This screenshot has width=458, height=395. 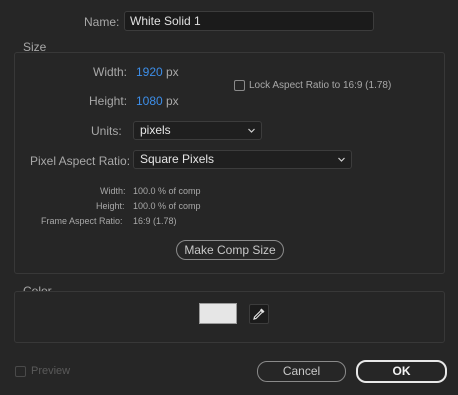 I want to click on info-width-value: 100.0 % of comp, so click(x=167, y=191).